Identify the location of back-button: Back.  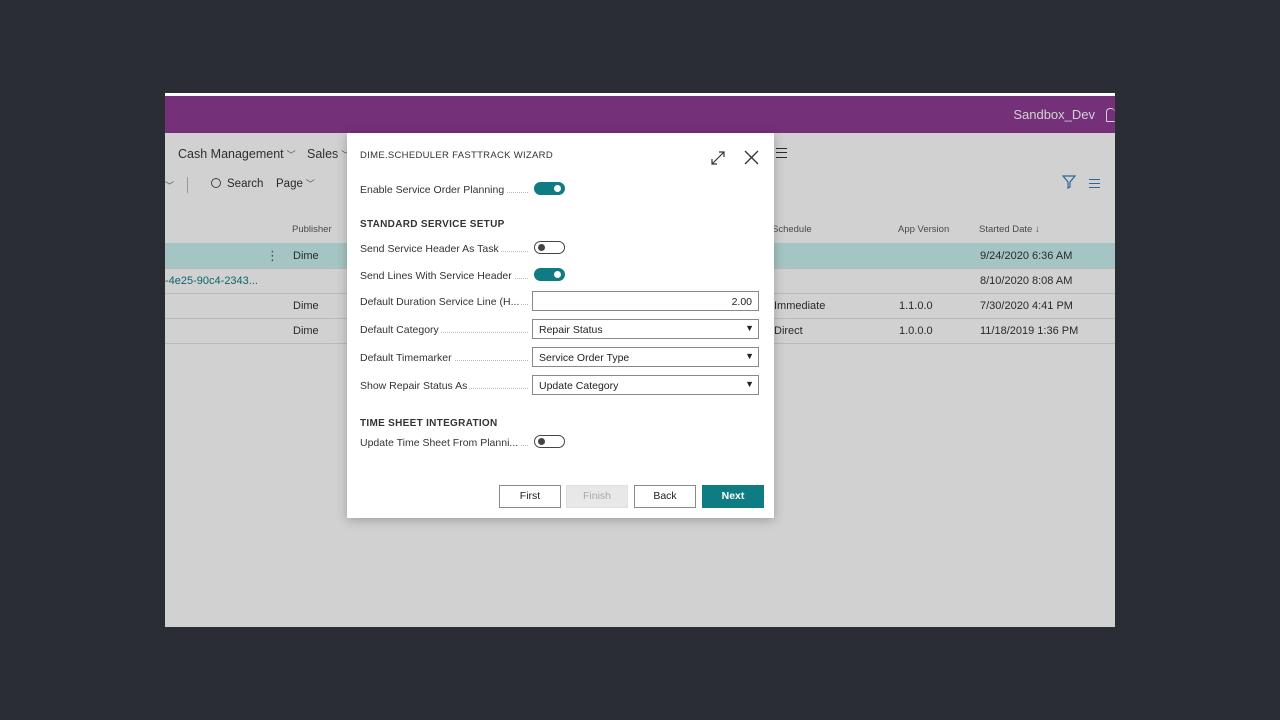
(665, 496).